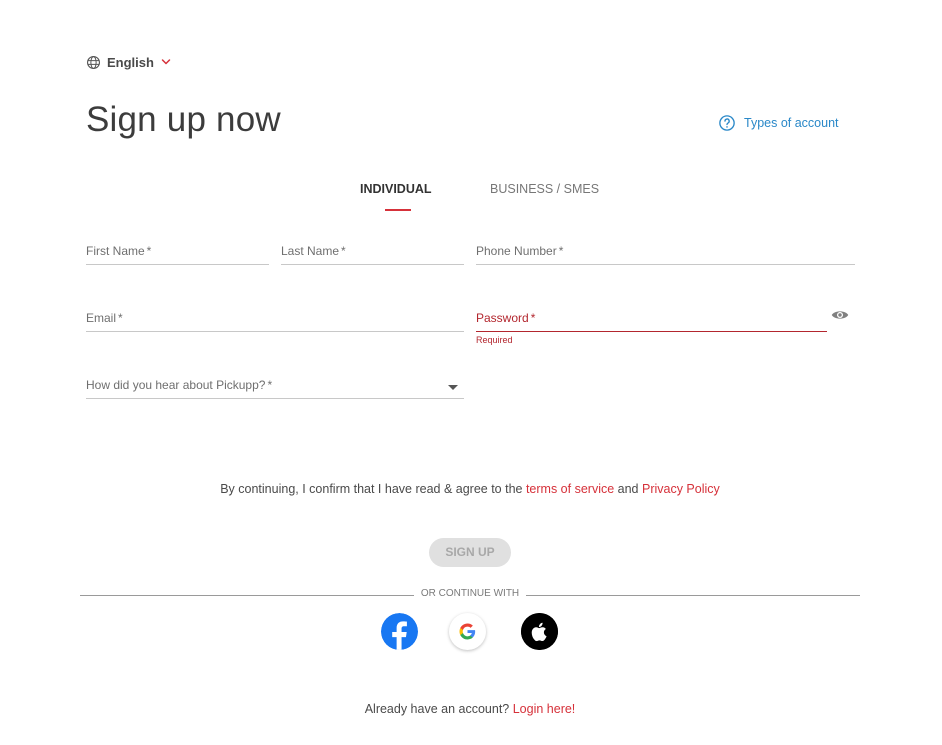  Describe the element at coordinates (398, 210) in the screenshot. I see `active-tab-indicator` at that location.